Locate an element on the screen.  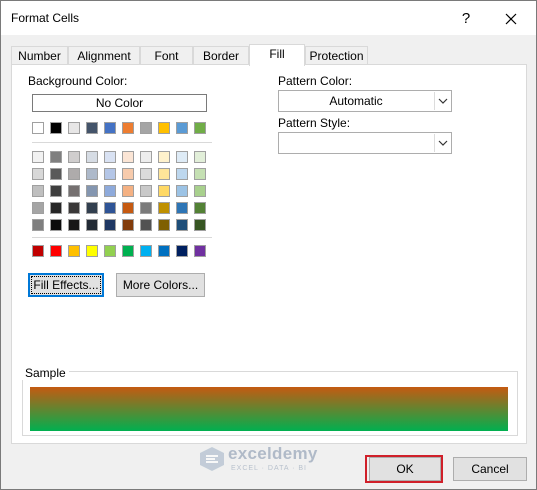
background-color-label: Background Color: is located at coordinates (78, 81).